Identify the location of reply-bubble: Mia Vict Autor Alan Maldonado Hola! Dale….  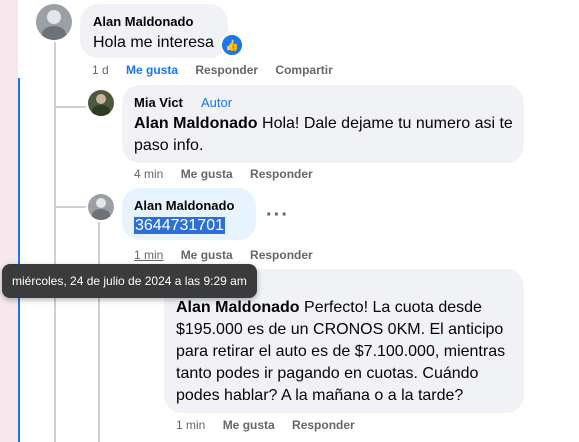
(323, 124).